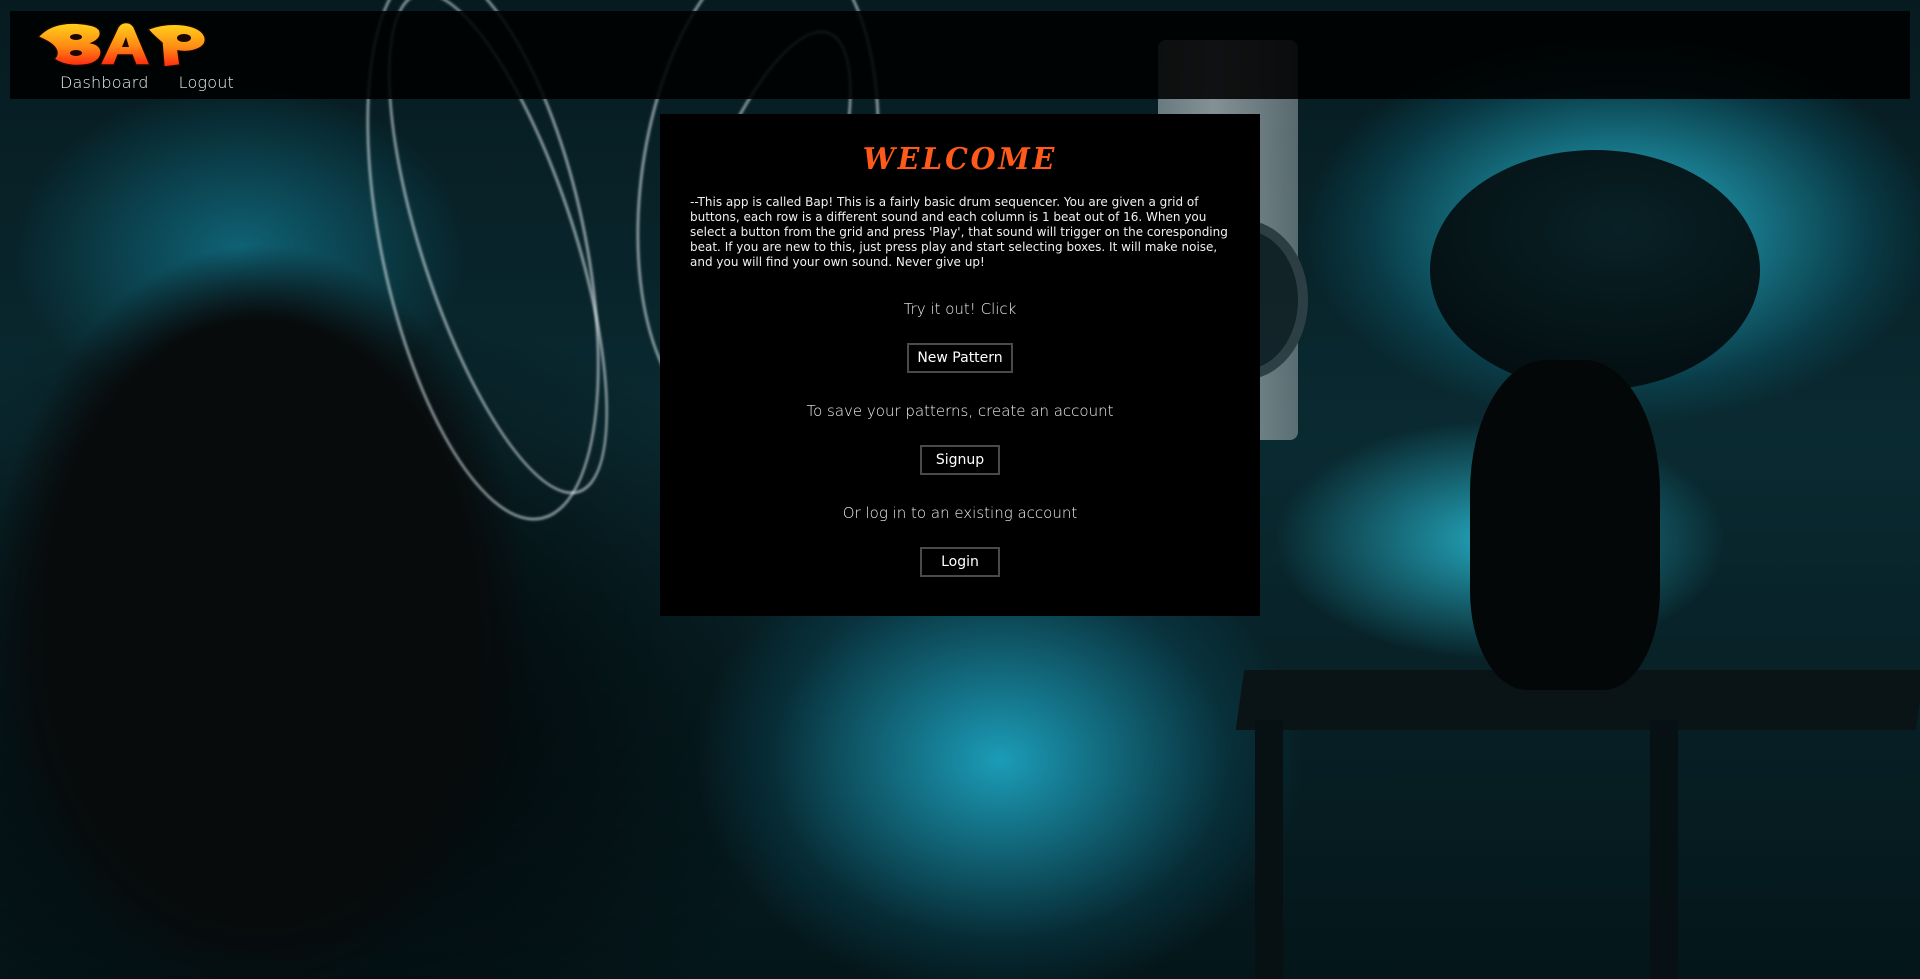  I want to click on nav-dashboard-link: Dashboard, so click(104, 82).